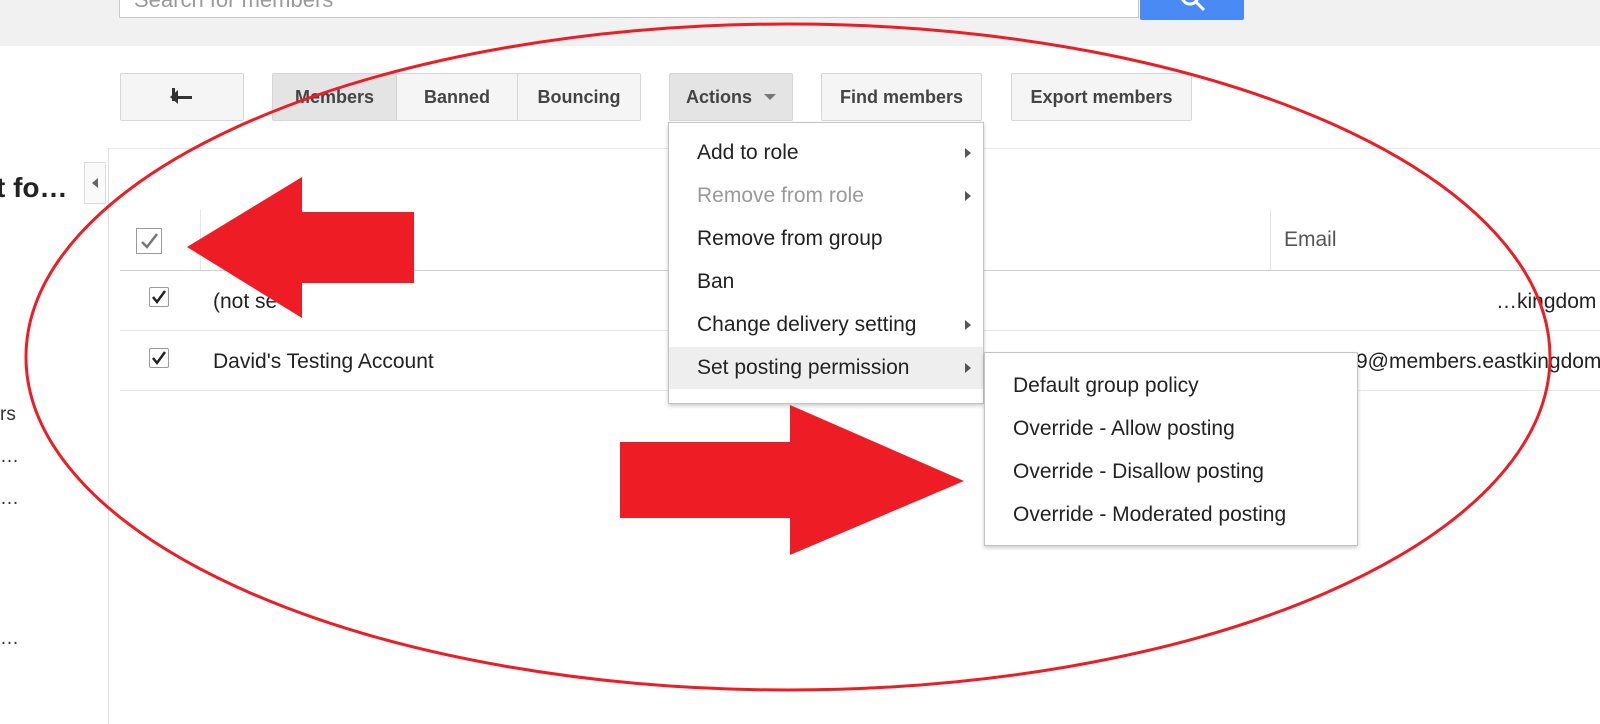  Describe the element at coordinates (1478, 361) in the screenshot. I see `member-email: 9@members.eastkingdom` at that location.